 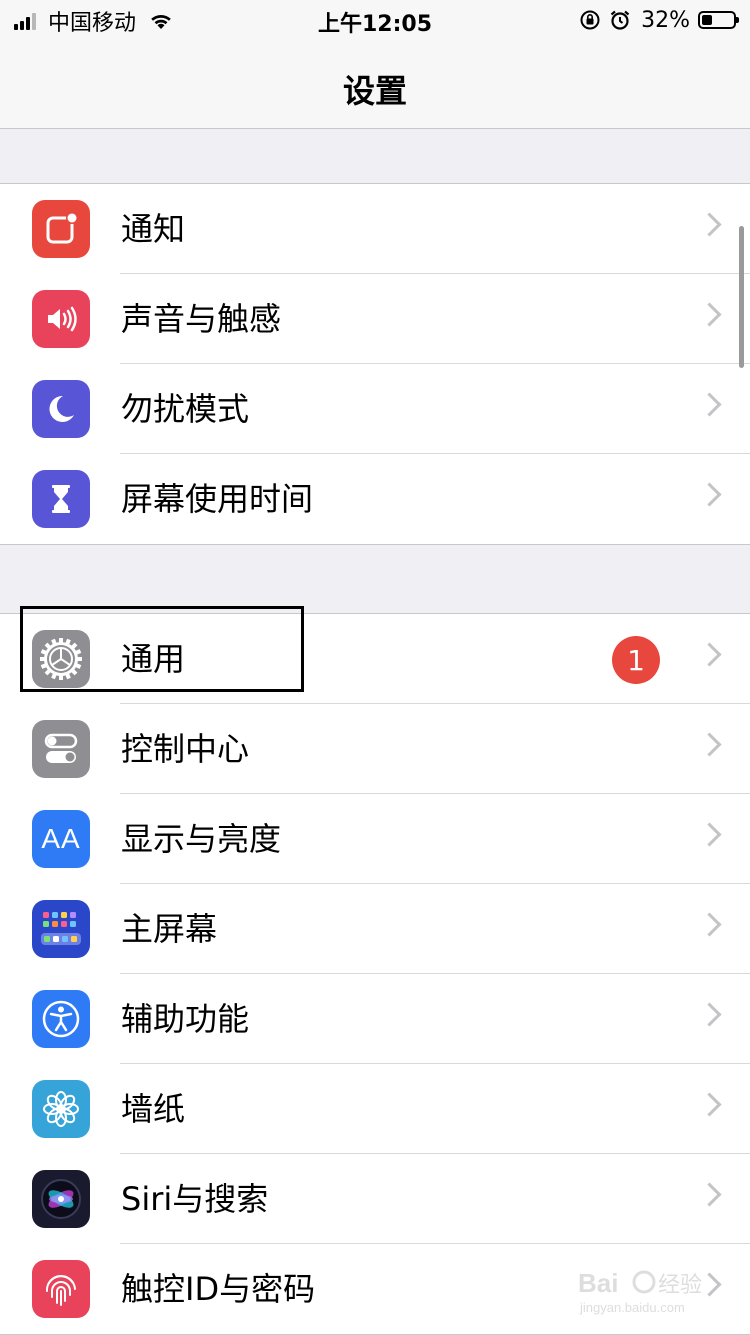 I want to click on toggles-icon, so click(x=61, y=749).